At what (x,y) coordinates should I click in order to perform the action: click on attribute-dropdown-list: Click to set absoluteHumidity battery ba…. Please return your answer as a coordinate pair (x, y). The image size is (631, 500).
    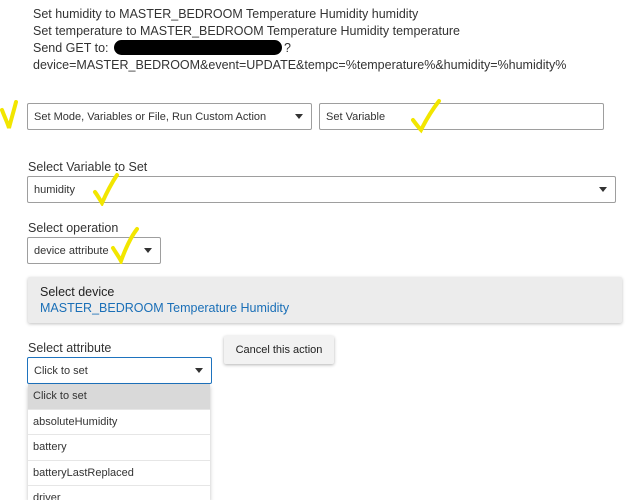
    Looking at the image, I should click on (119, 442).